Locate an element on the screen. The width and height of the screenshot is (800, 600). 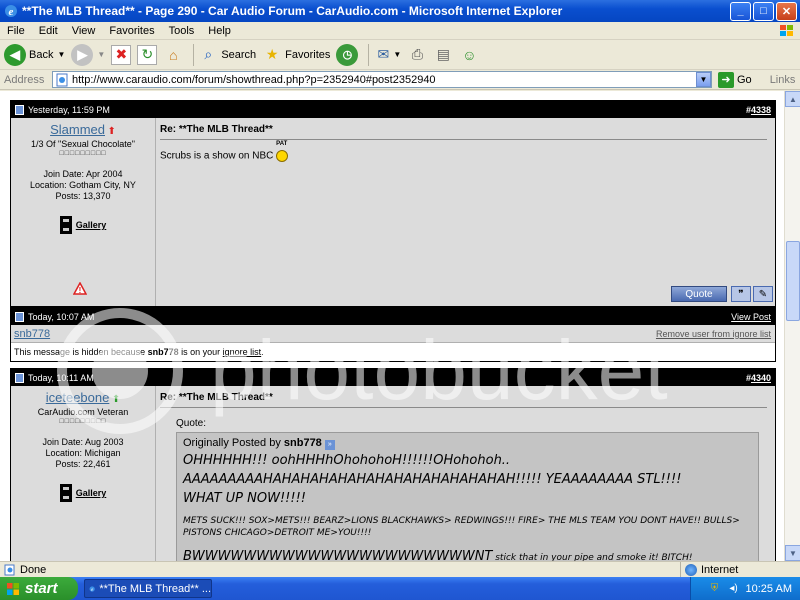
report-post-icon: ! is located at coordinates (83, 289).